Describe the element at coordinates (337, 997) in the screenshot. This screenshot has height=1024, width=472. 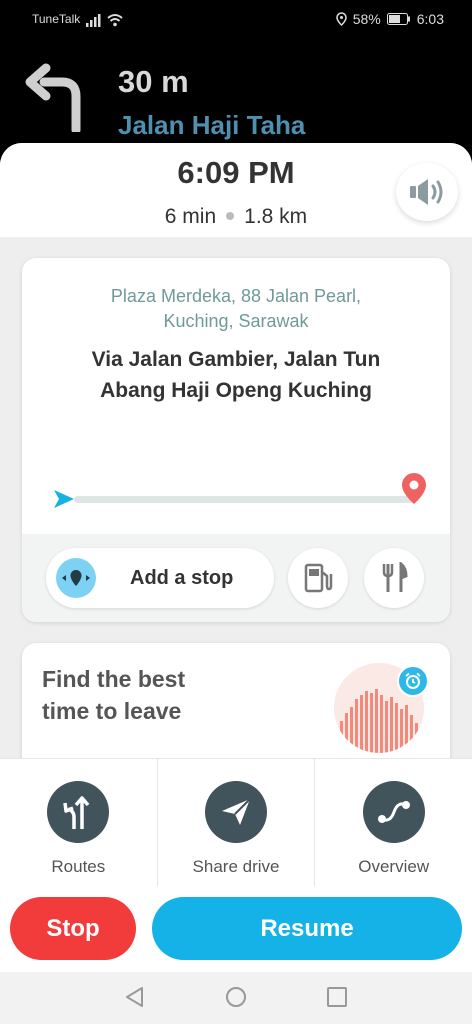
I see `recents-icon` at that location.